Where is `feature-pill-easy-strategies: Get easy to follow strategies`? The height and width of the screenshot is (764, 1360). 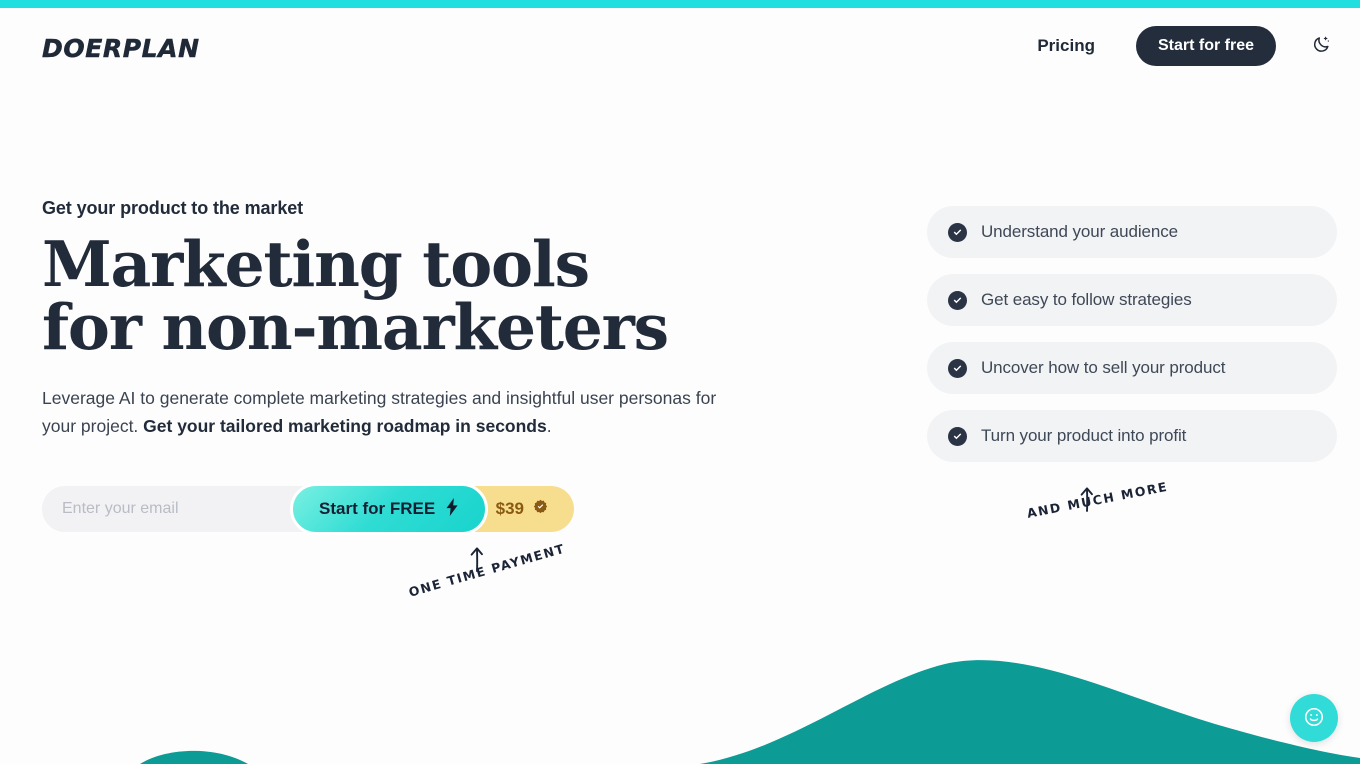
feature-pill-easy-strategies: Get easy to follow strategies is located at coordinates (1132, 300).